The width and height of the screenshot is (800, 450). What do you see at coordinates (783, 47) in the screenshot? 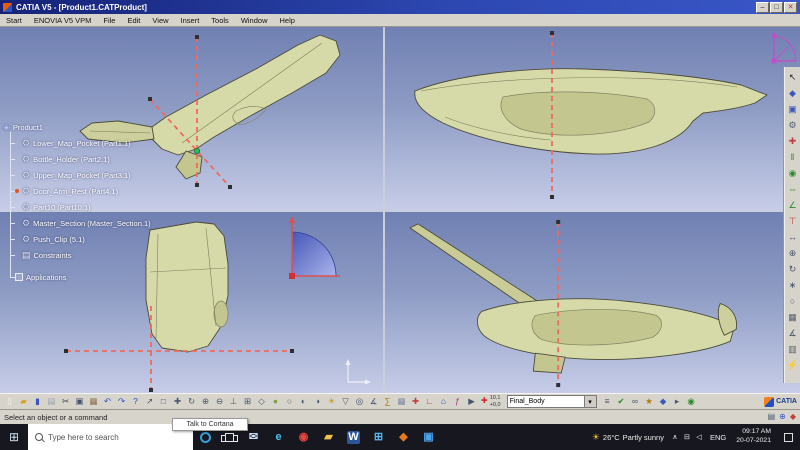
I see `compass-3d` at bounding box center [783, 47].